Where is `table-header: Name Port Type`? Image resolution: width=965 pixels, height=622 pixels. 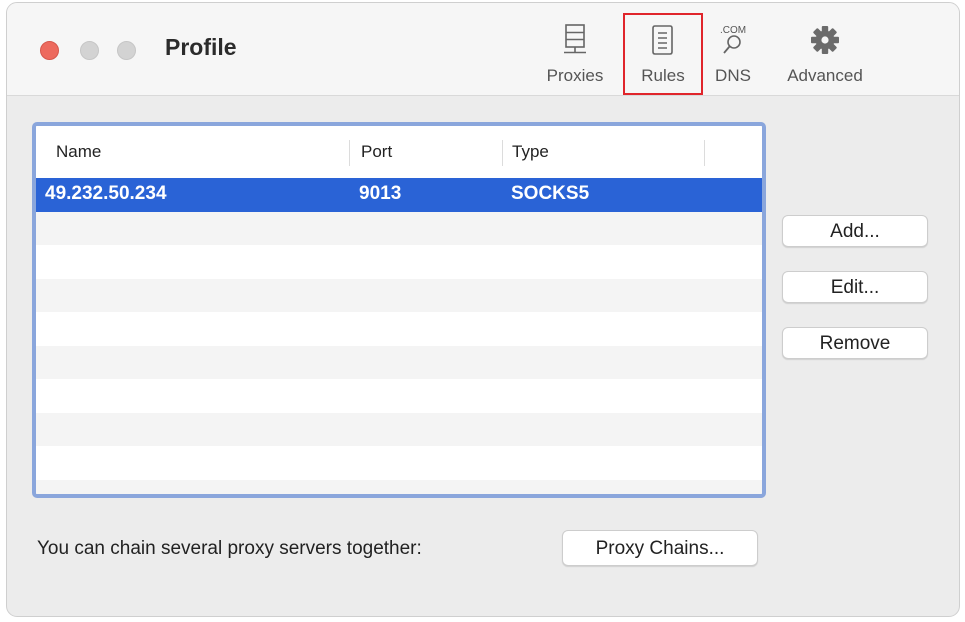
table-header: Name Port Type is located at coordinates (399, 152).